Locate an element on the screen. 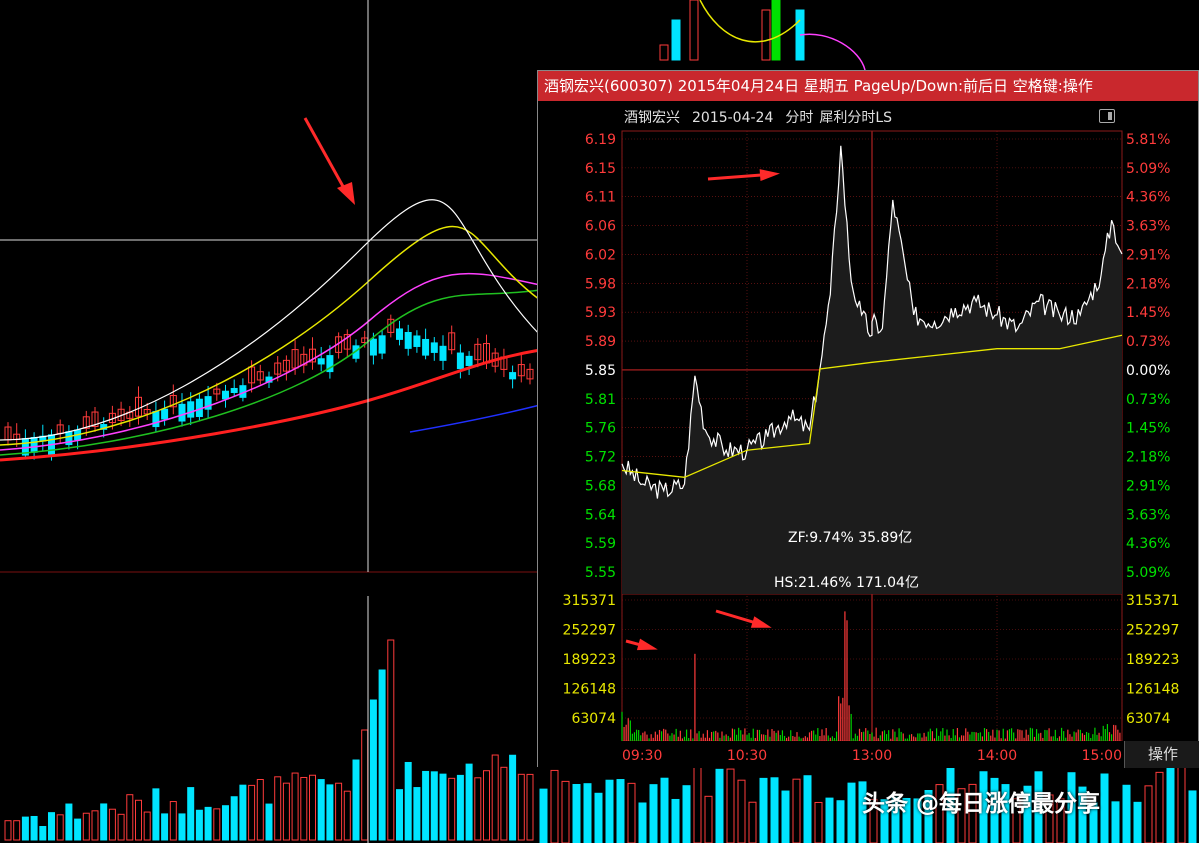 This screenshot has height=843, width=1199. price-tick: 5.93 is located at coordinates (600, 313).